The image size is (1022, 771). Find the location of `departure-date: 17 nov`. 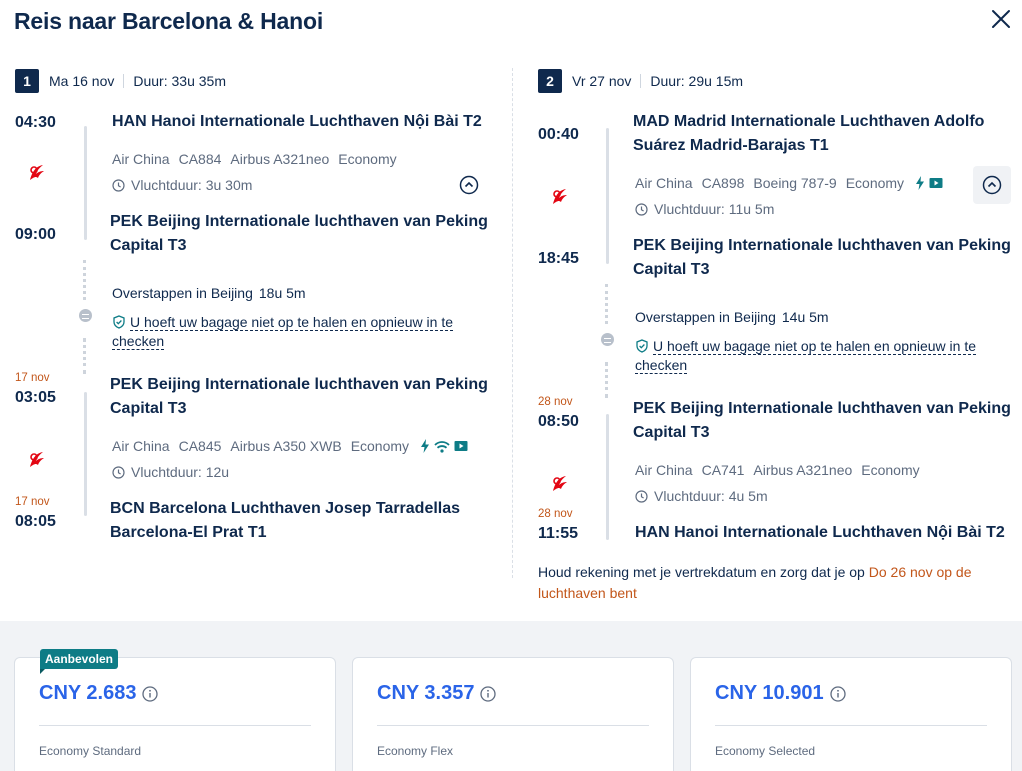

departure-date: 17 nov is located at coordinates (32, 378).